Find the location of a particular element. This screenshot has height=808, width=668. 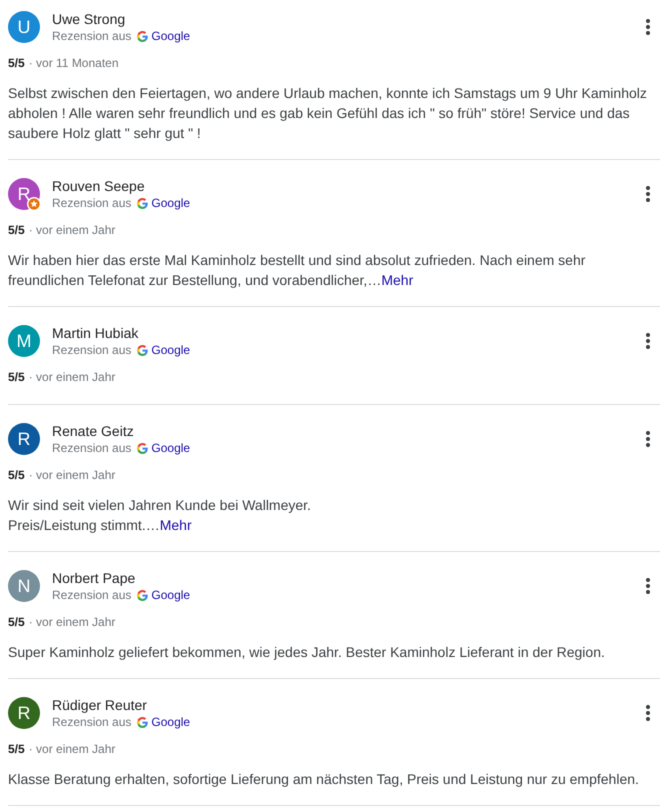

user-avatar: U is located at coordinates (24, 27).